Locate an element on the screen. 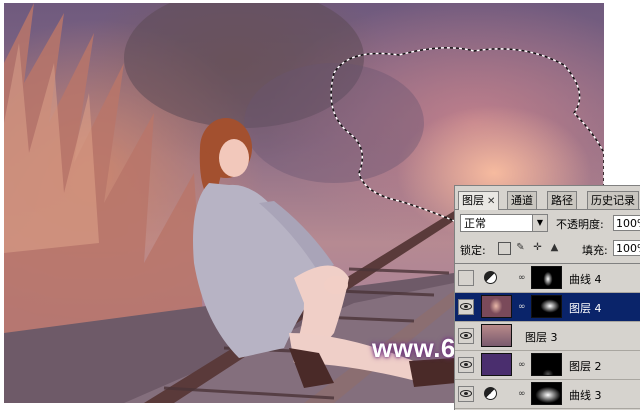  opacity-label: 不透明度: is located at coordinates (580, 224).